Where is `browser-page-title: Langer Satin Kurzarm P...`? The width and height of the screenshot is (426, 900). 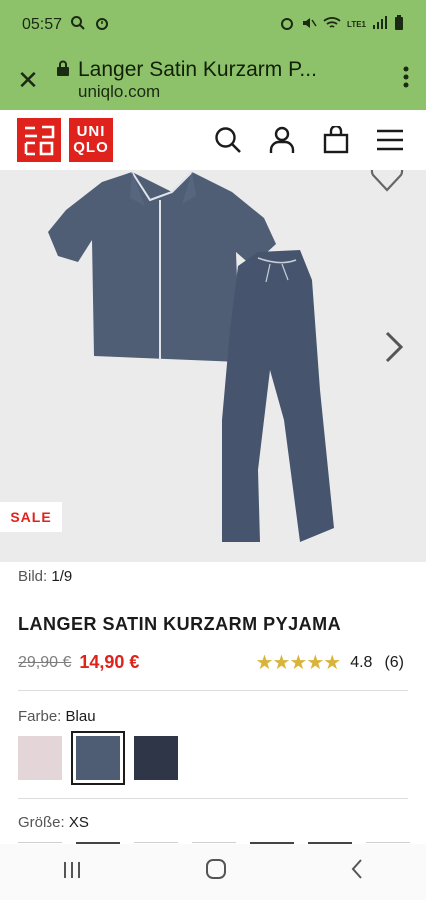
browser-page-title: Langer Satin Kurzarm P... is located at coordinates (197, 69).